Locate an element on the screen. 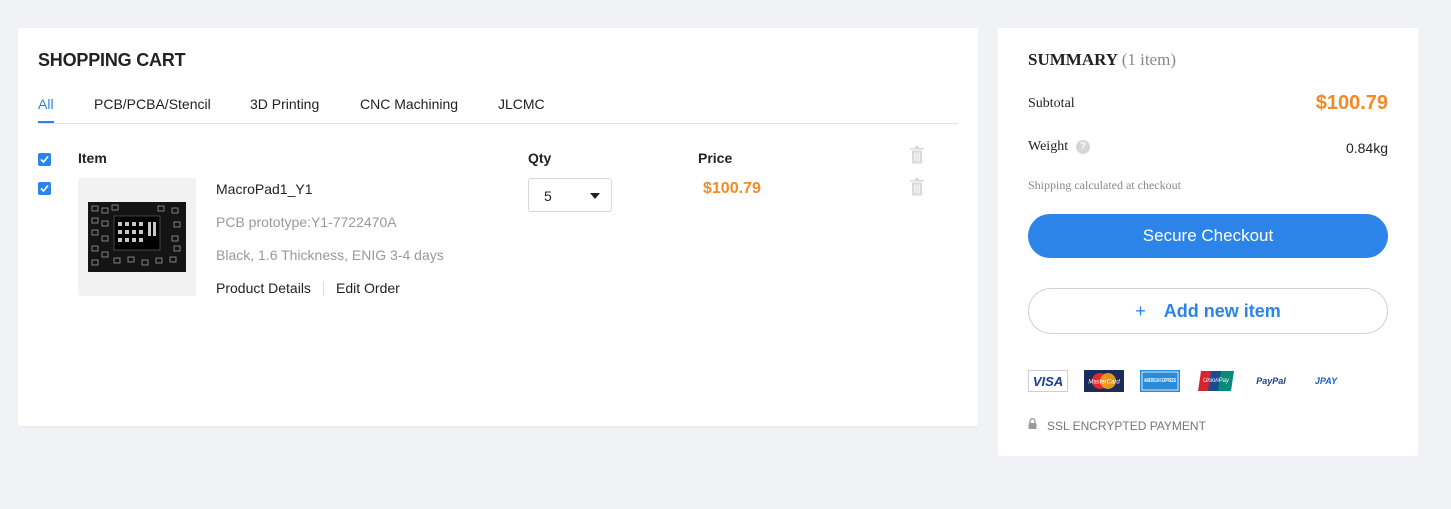  weight-value: 0.84kg is located at coordinates (1366, 148).